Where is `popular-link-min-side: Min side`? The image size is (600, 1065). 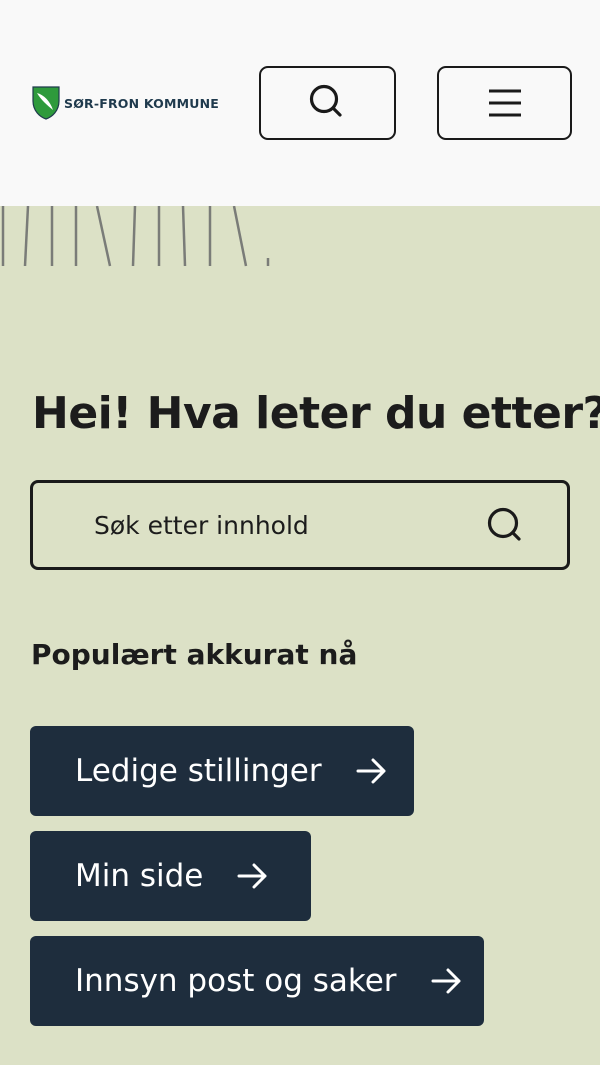 popular-link-min-side: Min side is located at coordinates (170, 876).